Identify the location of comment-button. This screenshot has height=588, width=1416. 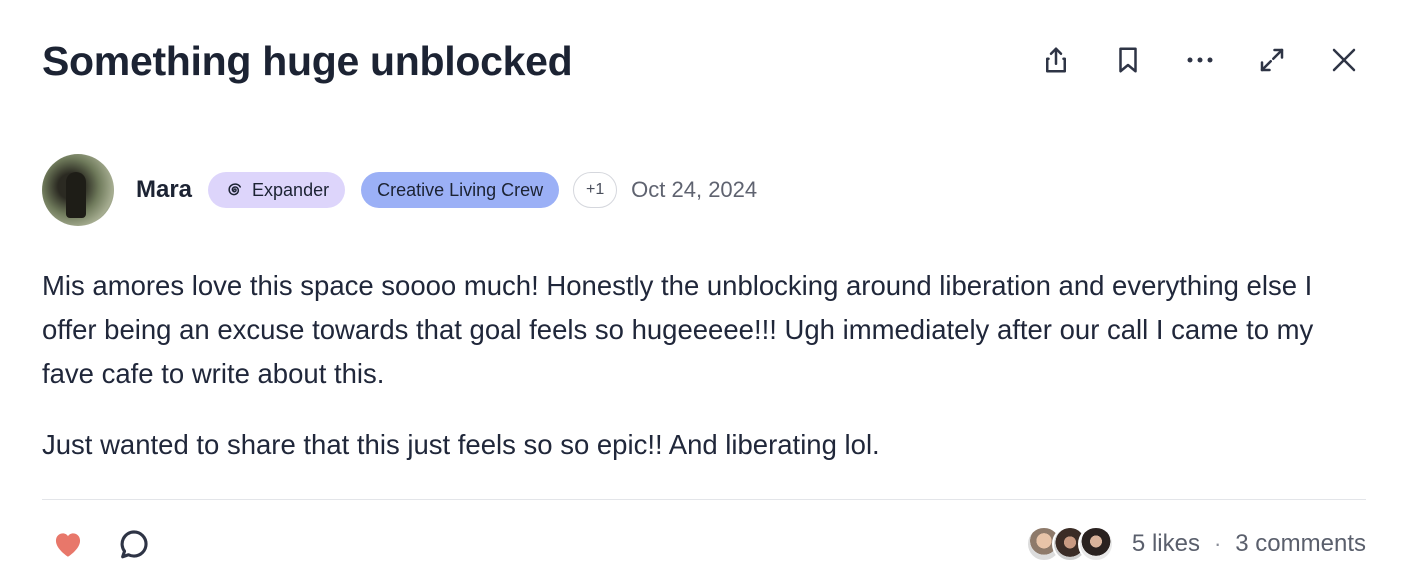
(134, 544).